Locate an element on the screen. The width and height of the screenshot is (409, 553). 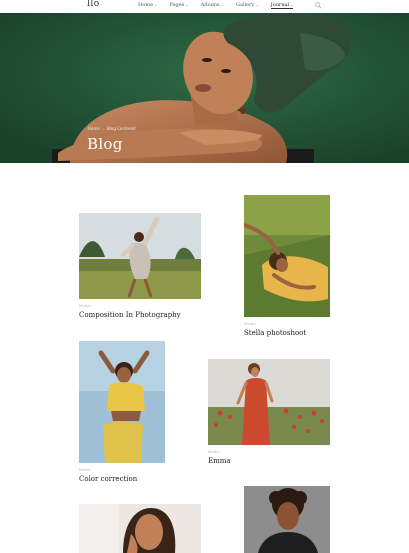
nav-item-home: Home⌄ is located at coordinates (147, 5).